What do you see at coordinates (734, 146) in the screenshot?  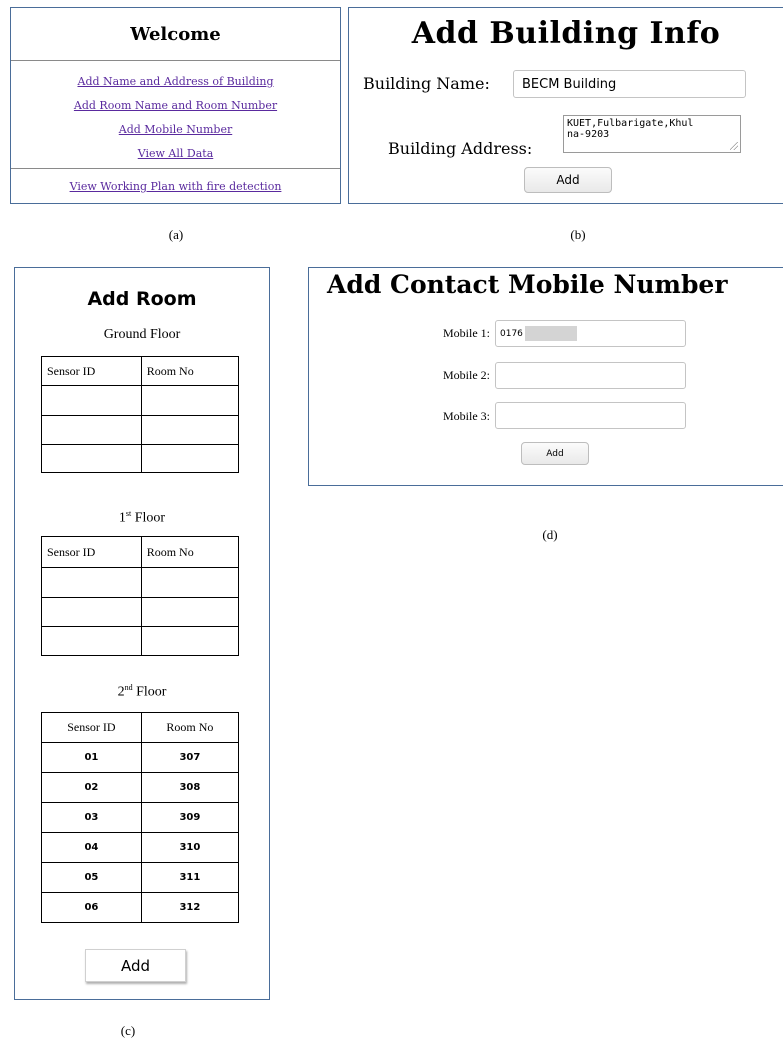 I see `resize-grip-icon` at bounding box center [734, 146].